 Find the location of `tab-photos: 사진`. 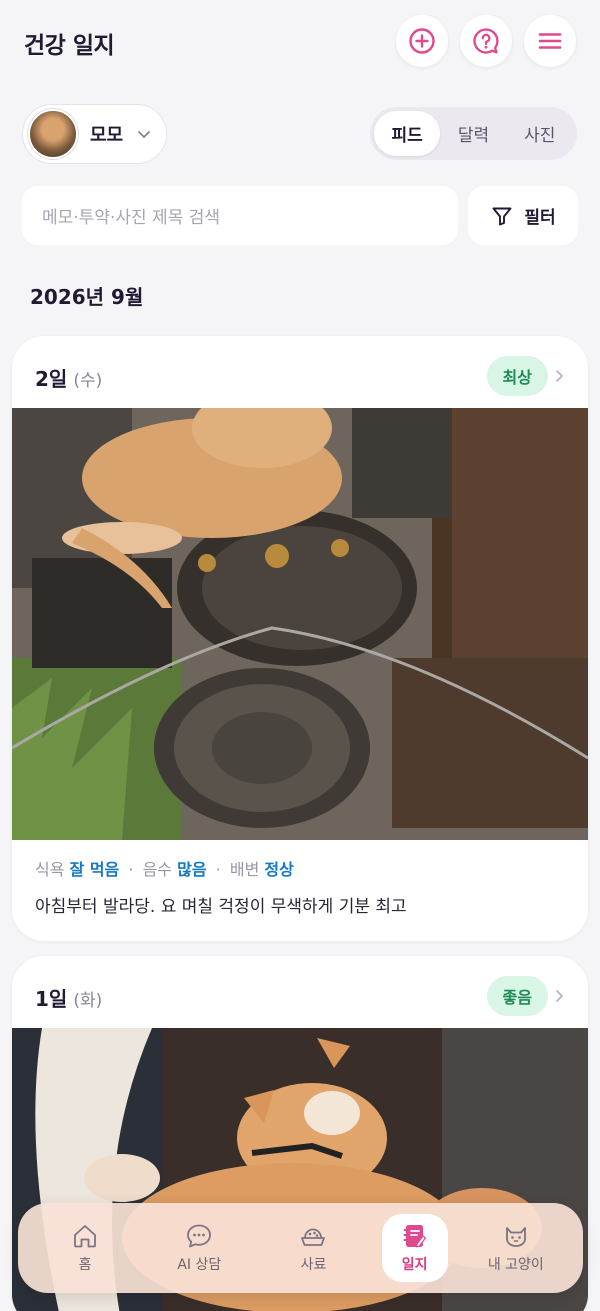

tab-photos: 사진 is located at coordinates (540, 133).